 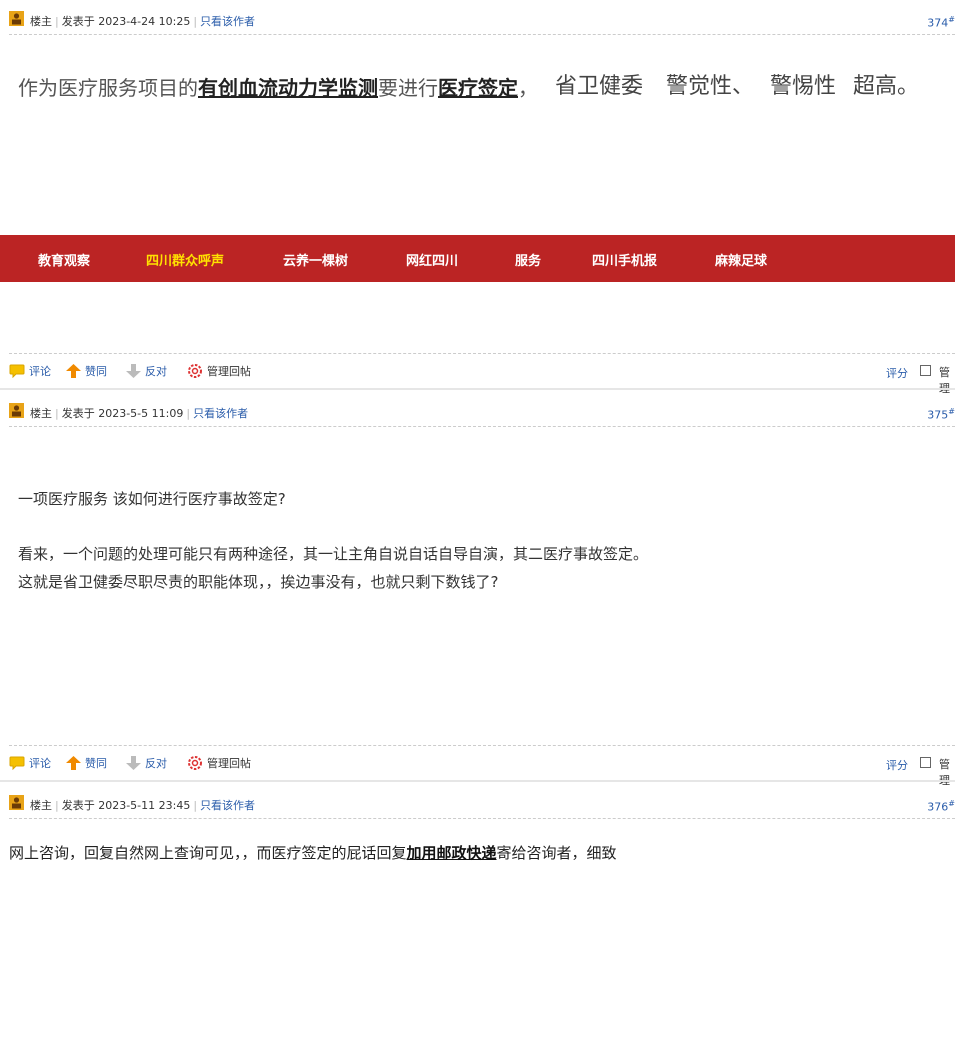 I want to click on nav-item-tree: 云养一棵树, so click(x=315, y=259).